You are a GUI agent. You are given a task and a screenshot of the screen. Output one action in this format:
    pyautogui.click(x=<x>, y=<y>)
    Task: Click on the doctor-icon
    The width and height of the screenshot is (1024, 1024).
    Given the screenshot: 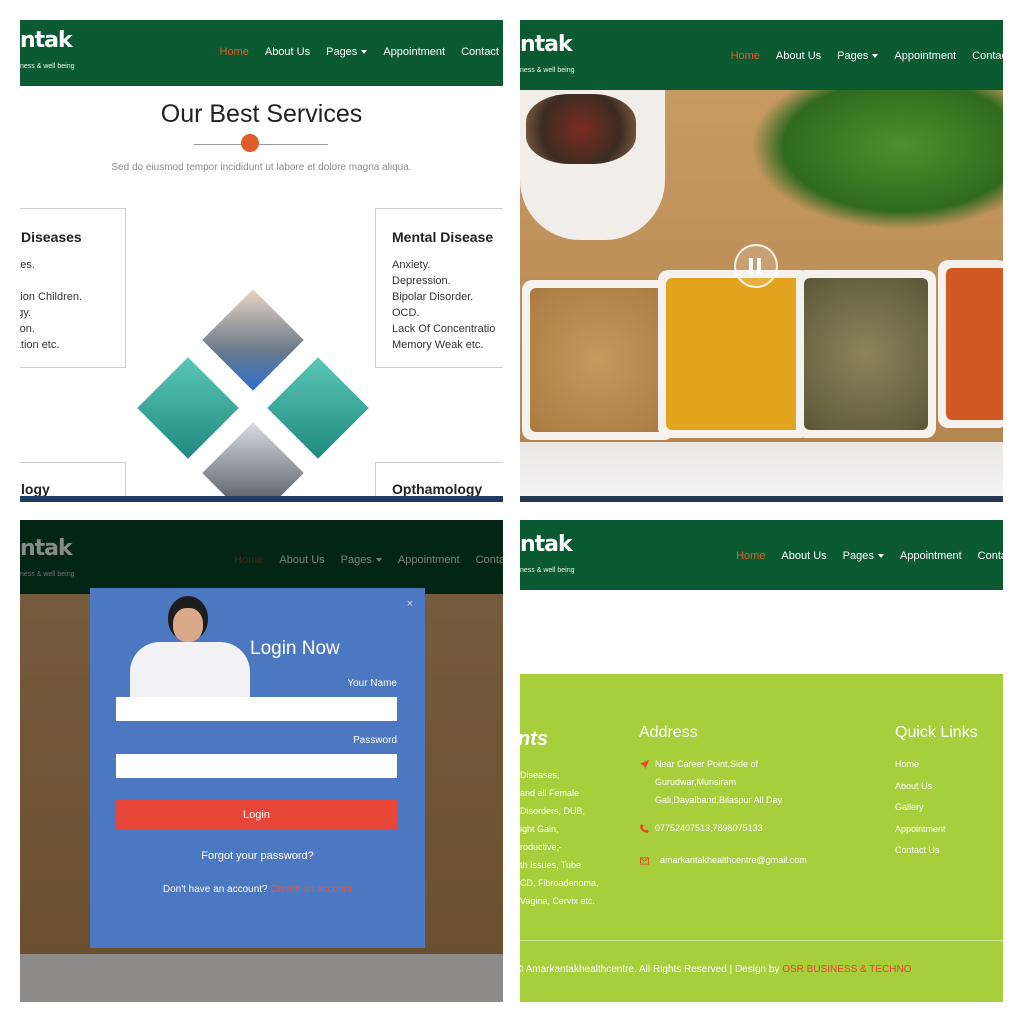 What is the action you would take?
    pyautogui.click(x=250, y=143)
    